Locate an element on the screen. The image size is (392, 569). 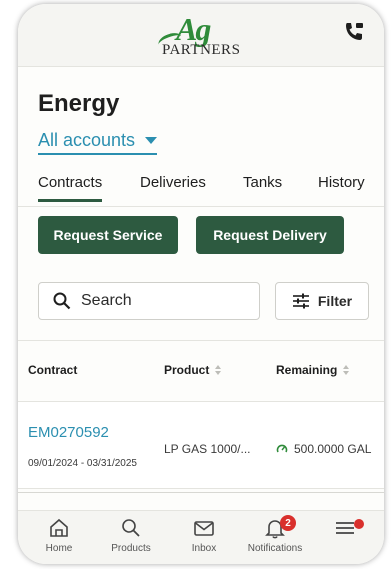
column-product-label: Product is located at coordinates (187, 370).